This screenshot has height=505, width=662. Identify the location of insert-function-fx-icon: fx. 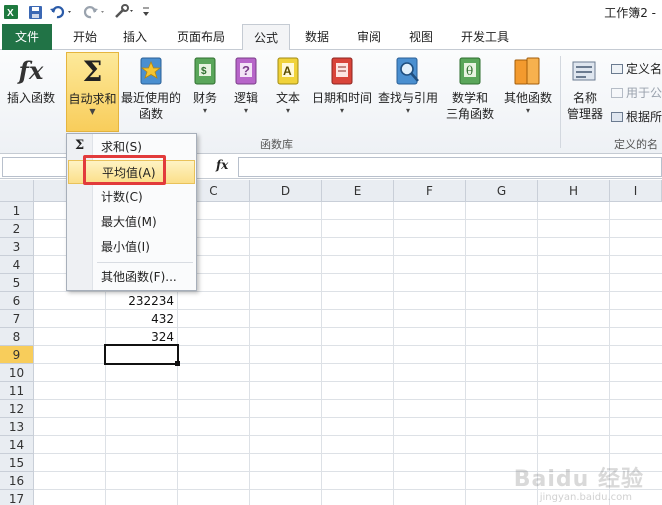
(222, 165).